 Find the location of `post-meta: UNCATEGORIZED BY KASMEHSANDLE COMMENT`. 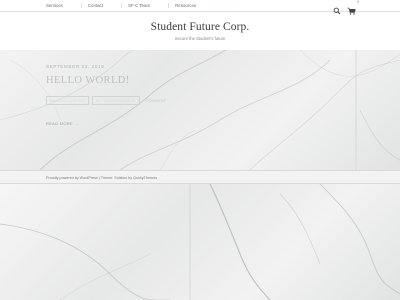

post-meta: UNCATEGORIZED BY KASMEHSANDLE COMMENT is located at coordinates (109, 100).